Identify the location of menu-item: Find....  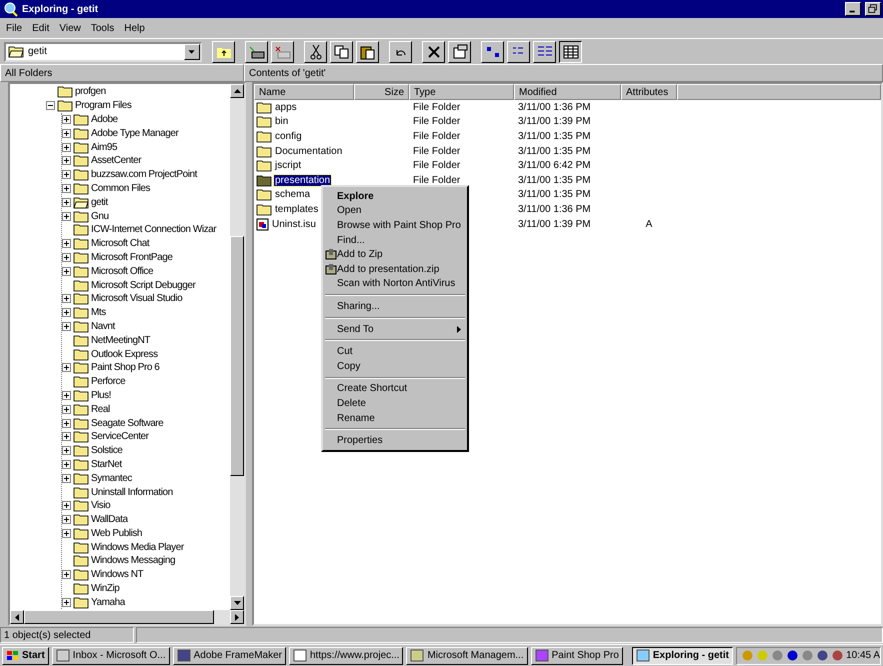
(395, 240).